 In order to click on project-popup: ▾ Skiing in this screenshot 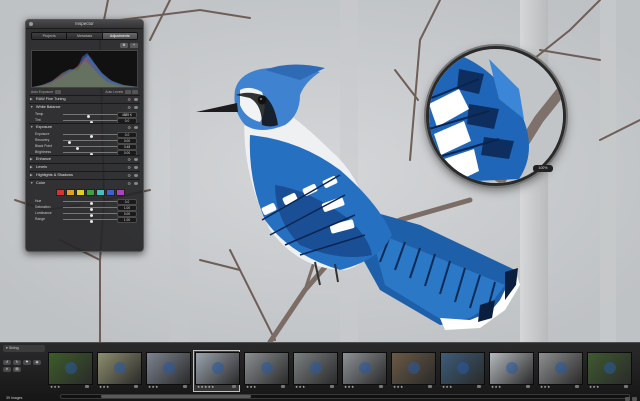, I will do `click(24, 348)`.